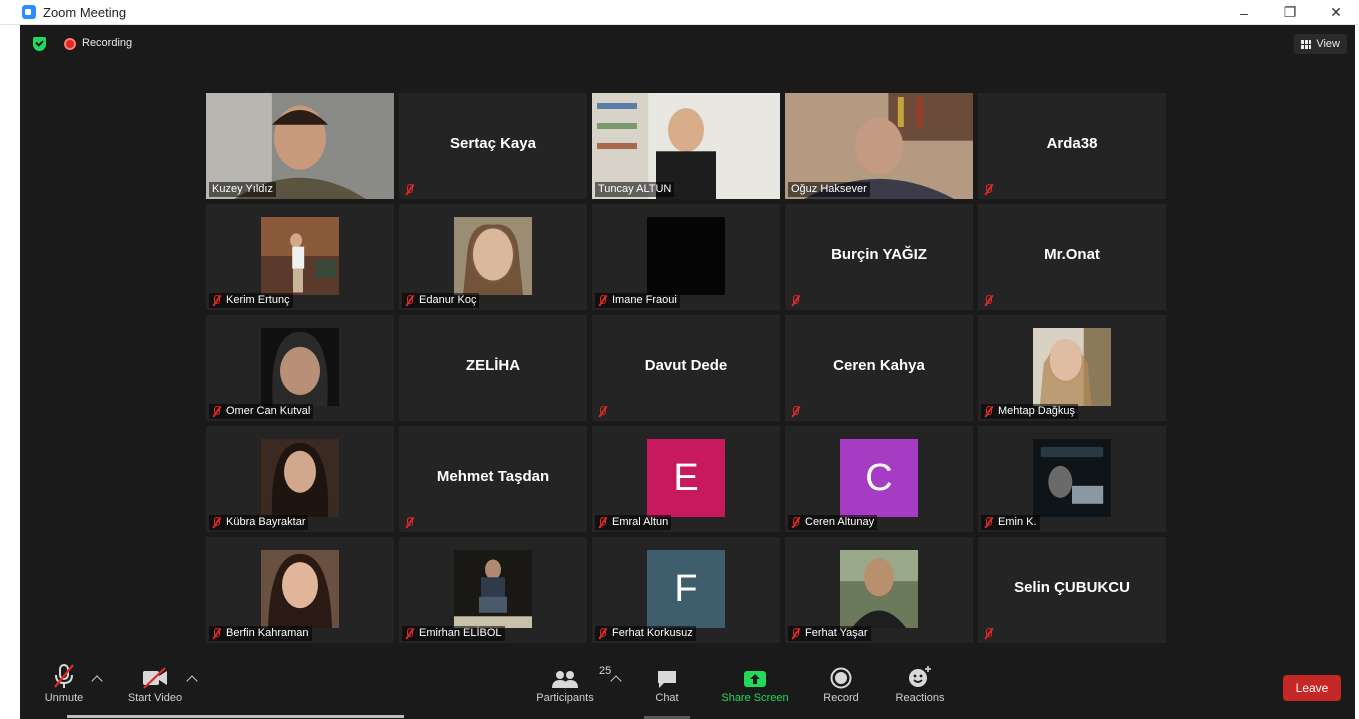 This screenshot has height=719, width=1359. Describe the element at coordinates (755, 698) in the screenshot. I see `share-screen-label: Share Screen` at that location.